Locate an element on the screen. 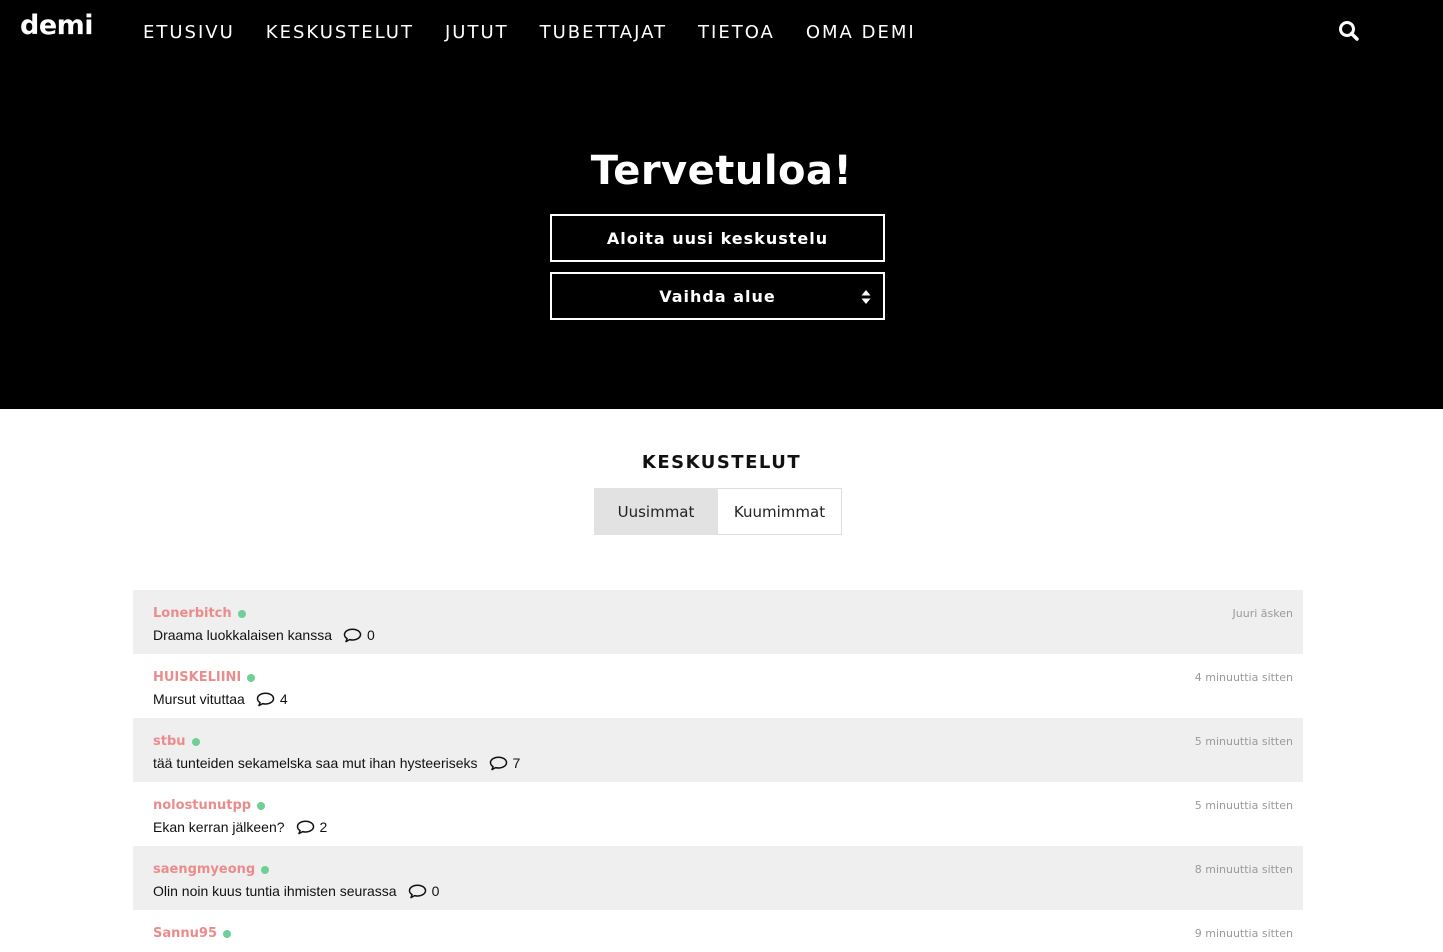 Image resolution: width=1443 pixels, height=952 pixels. nav-item-etusivu: ETUSIVU is located at coordinates (189, 32).